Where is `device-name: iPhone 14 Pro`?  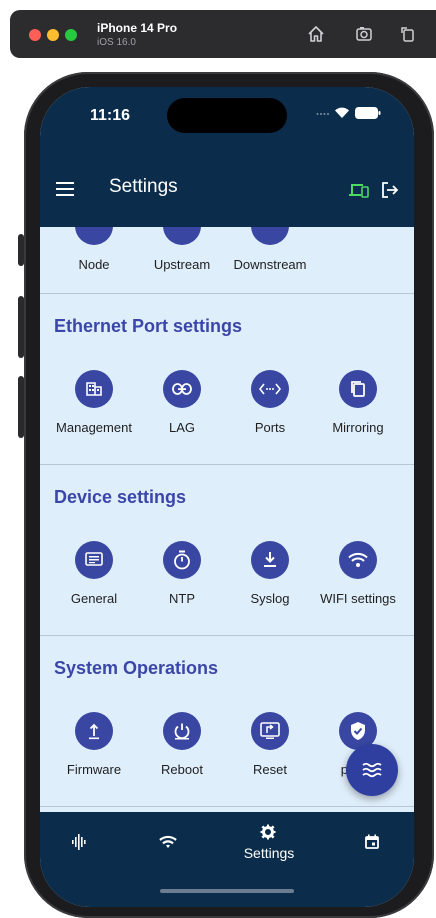
device-name: iPhone 14 Pro is located at coordinates (137, 28).